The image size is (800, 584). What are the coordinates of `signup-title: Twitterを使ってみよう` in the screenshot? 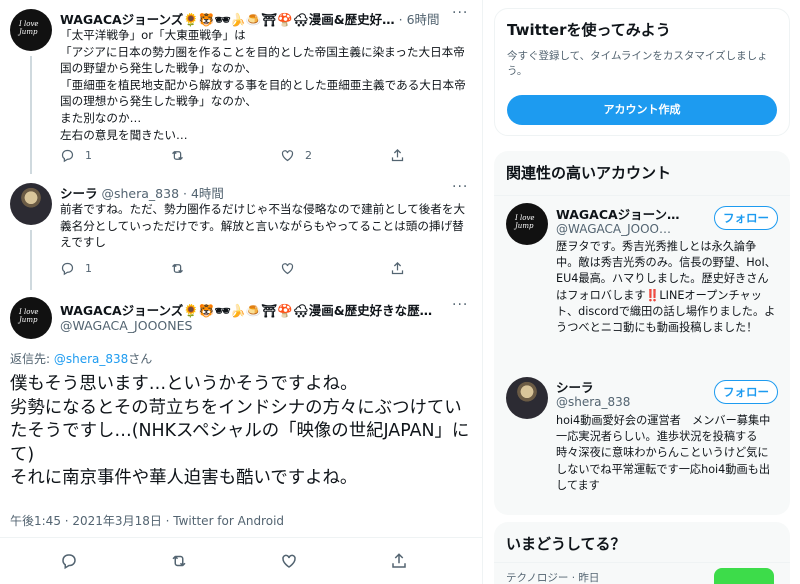 It's located at (589, 30).